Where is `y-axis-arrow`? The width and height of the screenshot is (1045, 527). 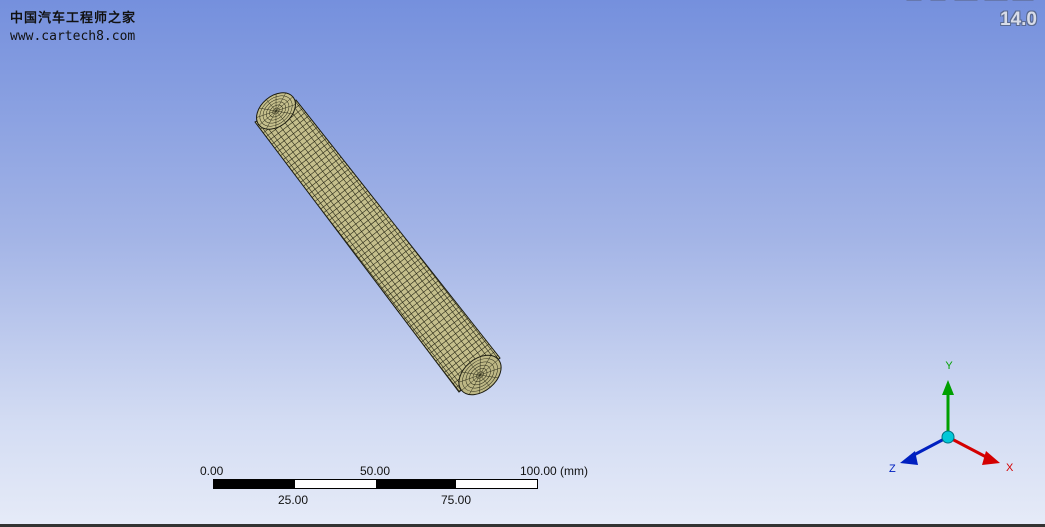 y-axis-arrow is located at coordinates (948, 408).